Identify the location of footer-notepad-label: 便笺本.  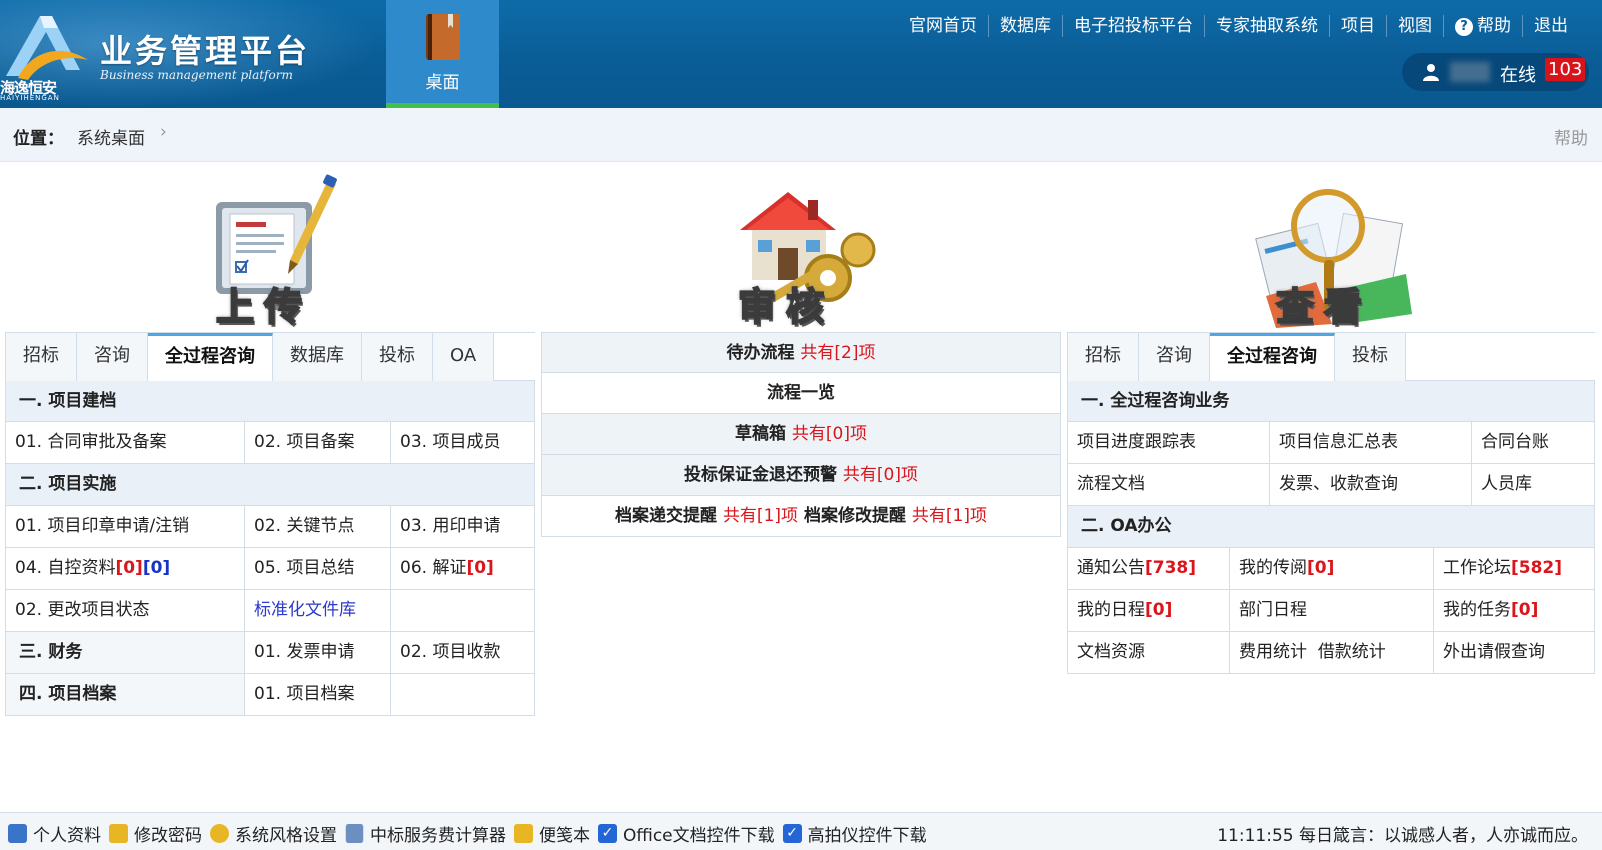
(564, 836).